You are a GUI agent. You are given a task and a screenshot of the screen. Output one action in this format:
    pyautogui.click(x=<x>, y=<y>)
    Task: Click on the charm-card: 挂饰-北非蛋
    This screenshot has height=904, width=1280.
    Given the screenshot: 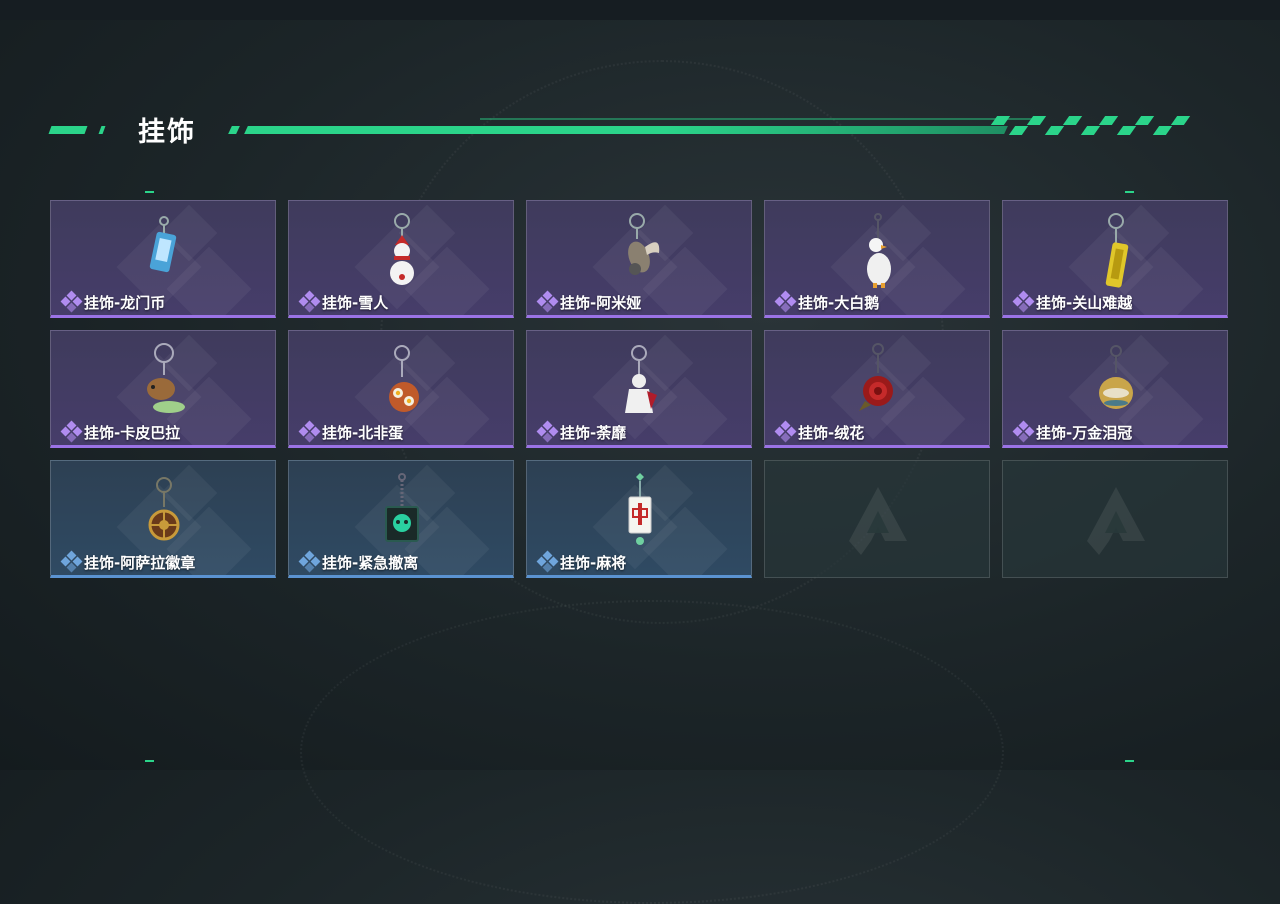 What is the action you would take?
    pyautogui.click(x=401, y=389)
    